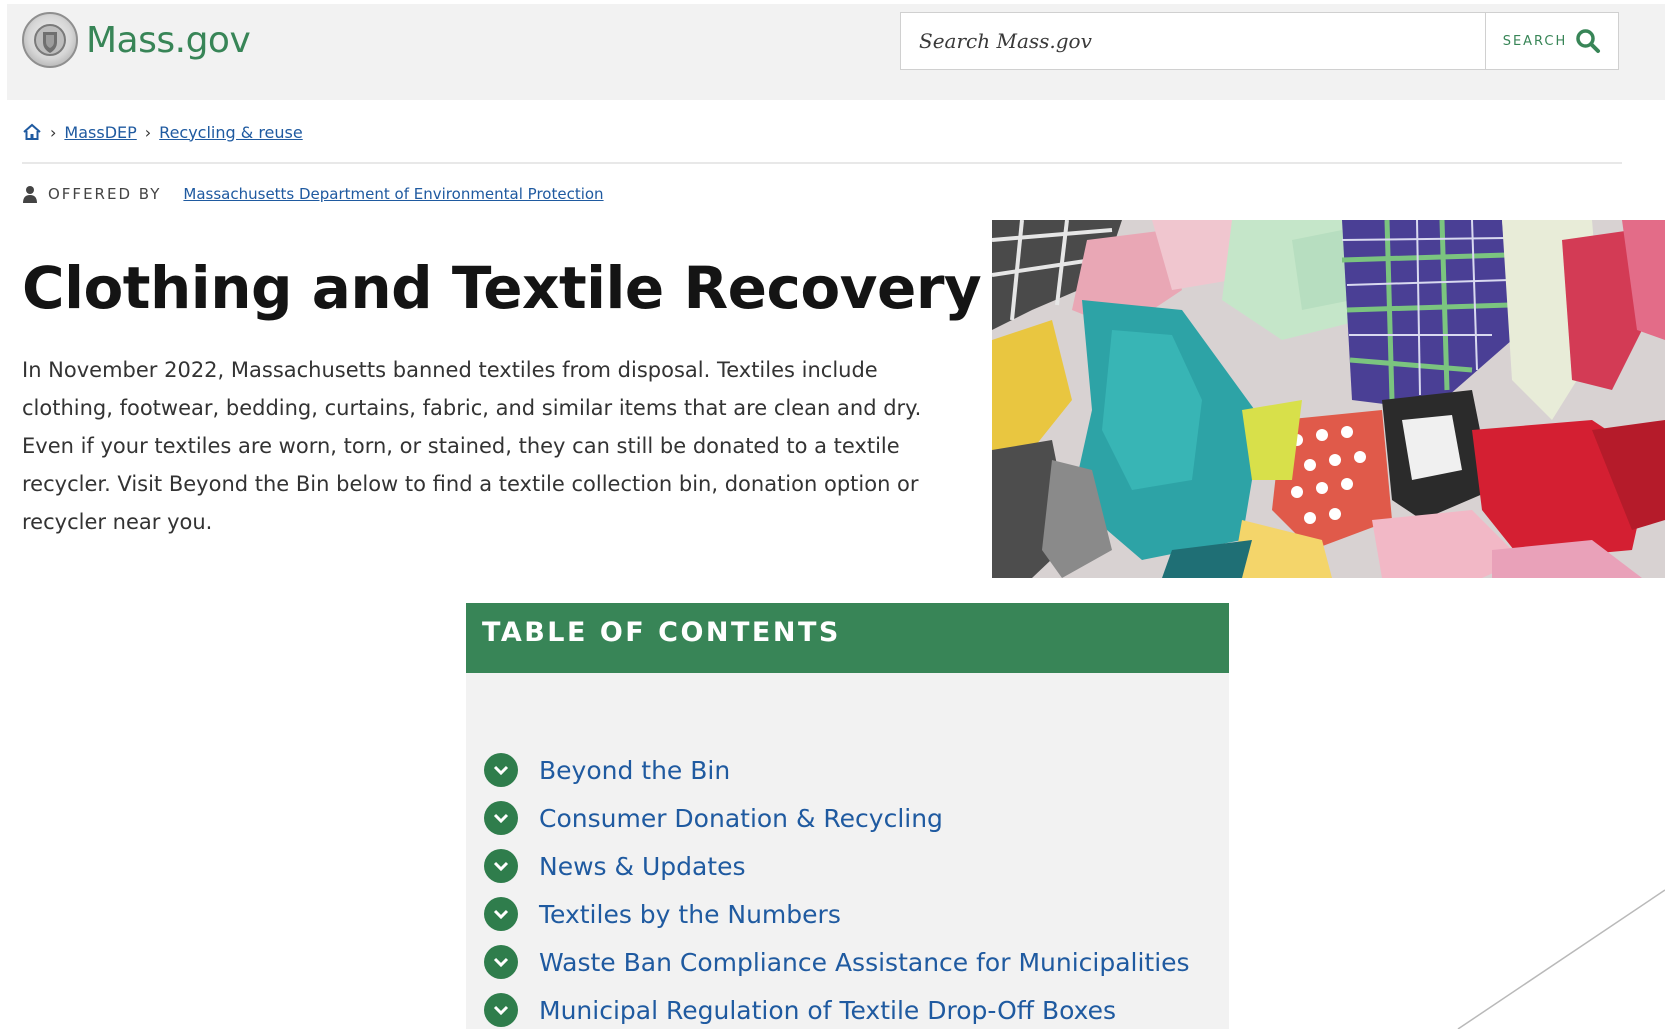  What do you see at coordinates (100, 132) in the screenshot?
I see `breadcrumb-link-massdep: MassDEP` at bounding box center [100, 132].